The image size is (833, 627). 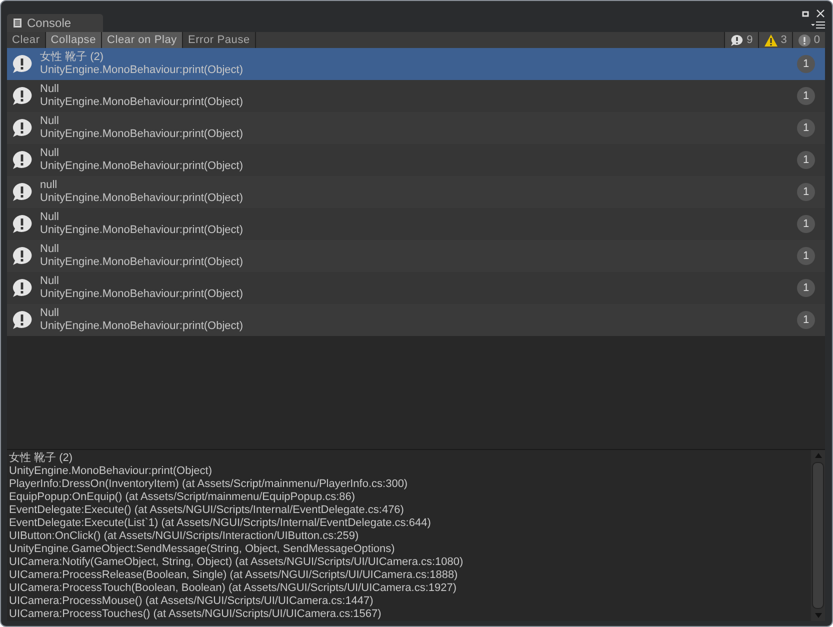 What do you see at coordinates (202, 549) in the screenshot?
I see `stack-trace-line: UnityEngine.GameObject:SendMessage(String, Object, SendMessageOptions)` at bounding box center [202, 549].